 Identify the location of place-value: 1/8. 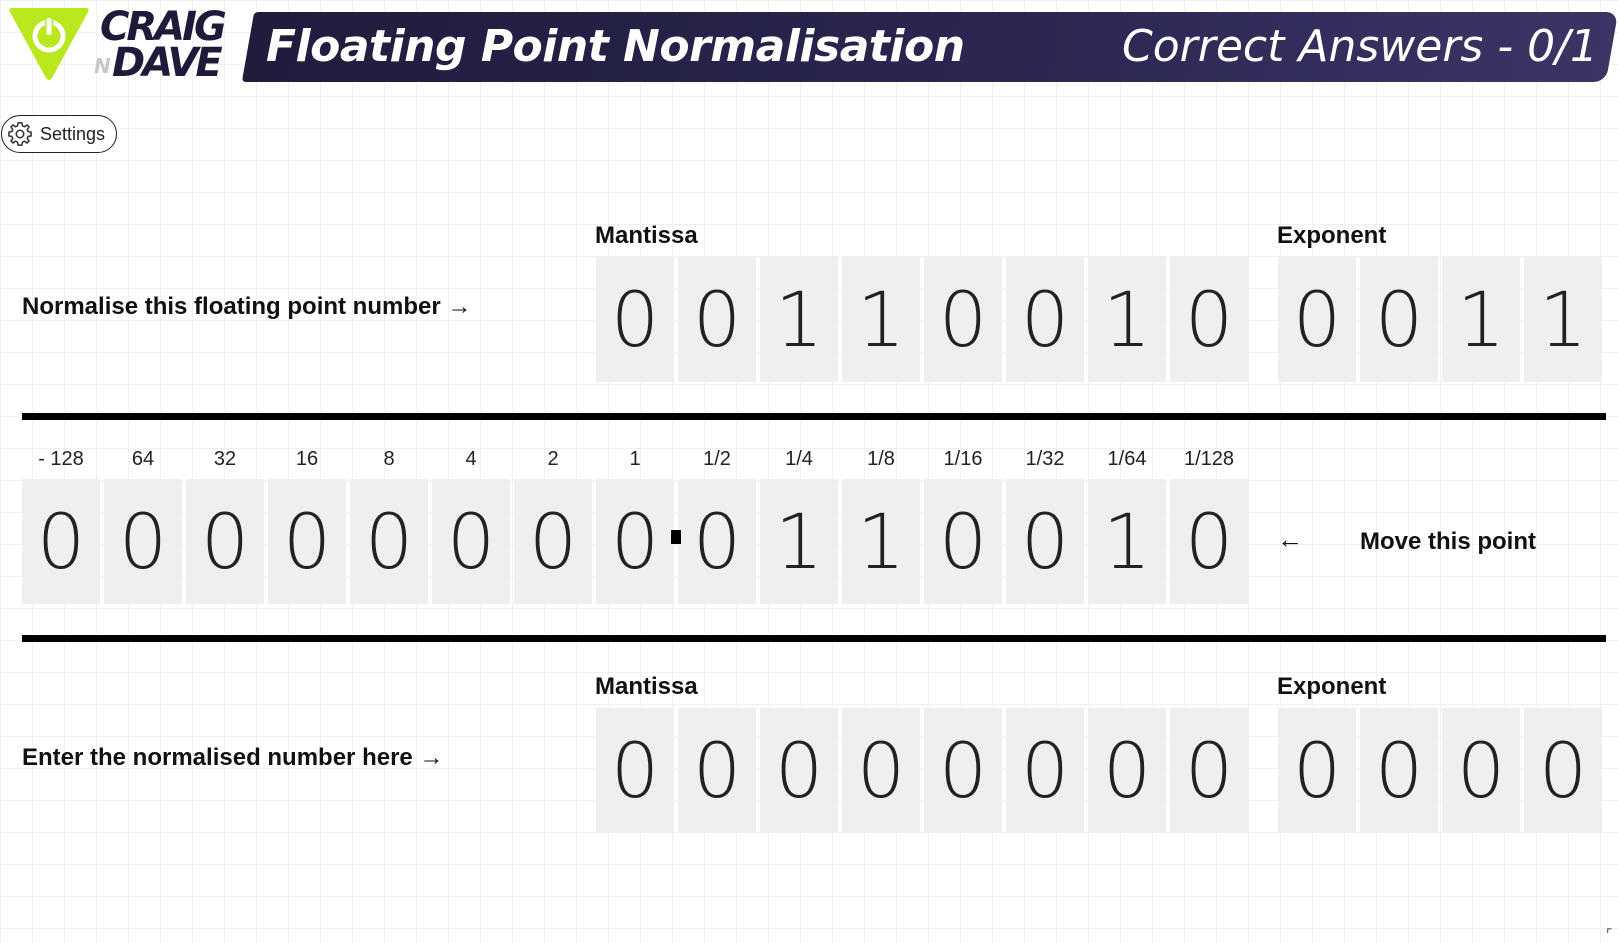
(881, 459).